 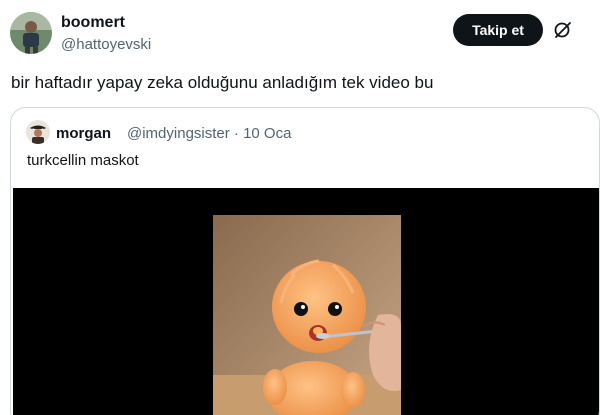 I want to click on quoted-author-name: morgan, so click(x=83, y=133).